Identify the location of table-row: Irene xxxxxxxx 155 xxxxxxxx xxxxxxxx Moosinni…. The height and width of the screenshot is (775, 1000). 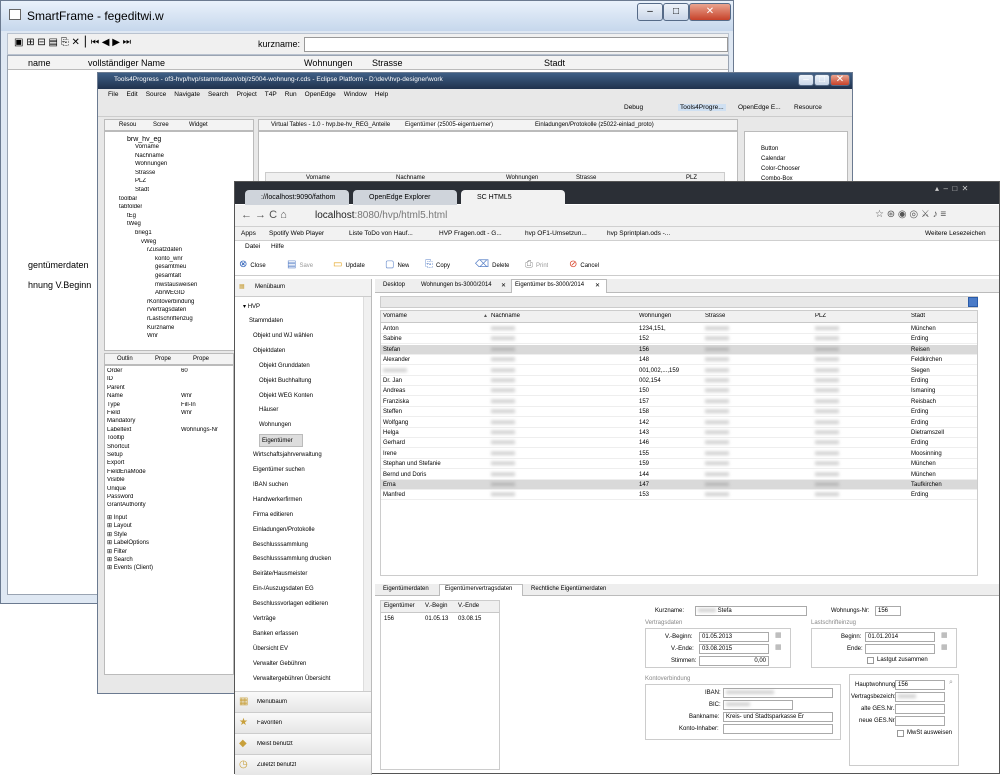
(679, 454).